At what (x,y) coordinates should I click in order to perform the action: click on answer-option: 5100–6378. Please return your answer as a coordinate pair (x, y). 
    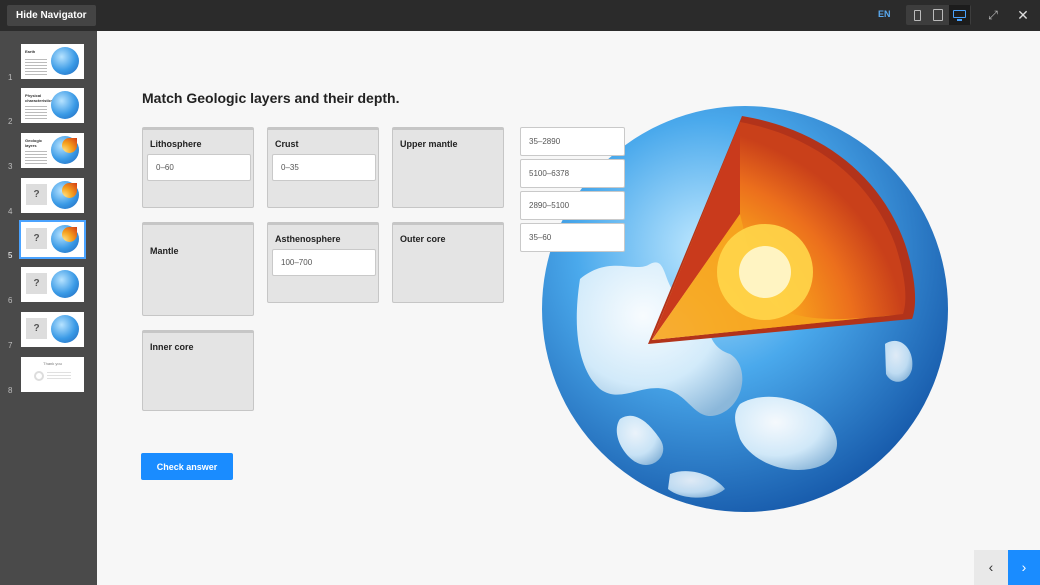
    Looking at the image, I should click on (572, 173).